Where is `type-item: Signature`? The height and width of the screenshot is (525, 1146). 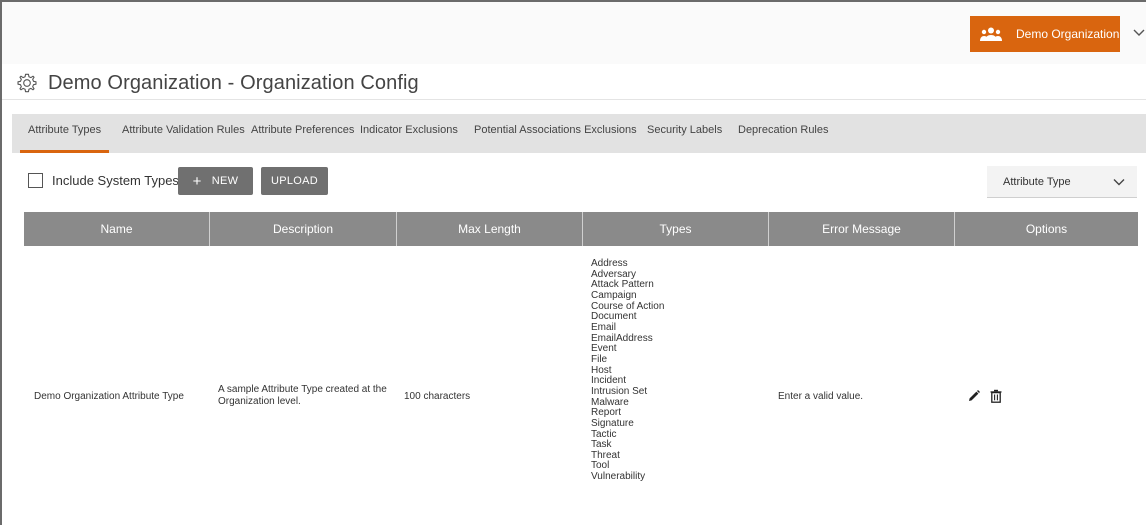 type-item: Signature is located at coordinates (612, 423).